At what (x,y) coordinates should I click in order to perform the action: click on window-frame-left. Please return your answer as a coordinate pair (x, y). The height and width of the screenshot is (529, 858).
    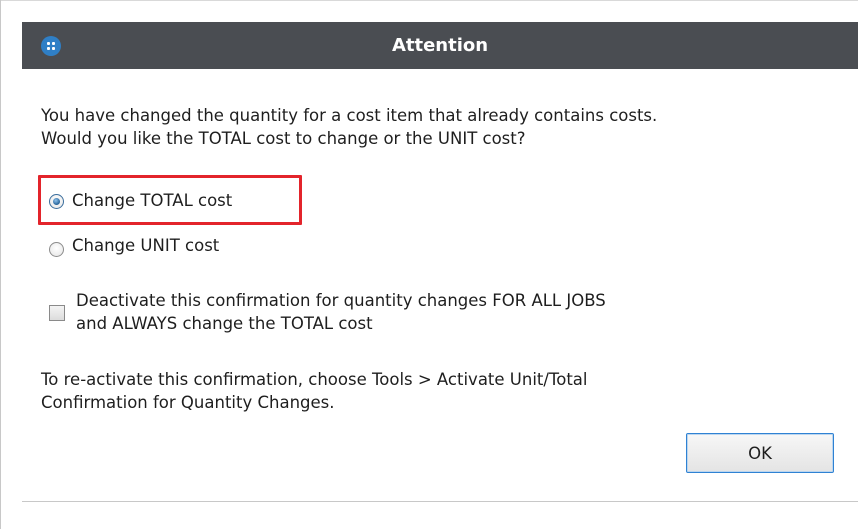
    Looking at the image, I should click on (0, 264).